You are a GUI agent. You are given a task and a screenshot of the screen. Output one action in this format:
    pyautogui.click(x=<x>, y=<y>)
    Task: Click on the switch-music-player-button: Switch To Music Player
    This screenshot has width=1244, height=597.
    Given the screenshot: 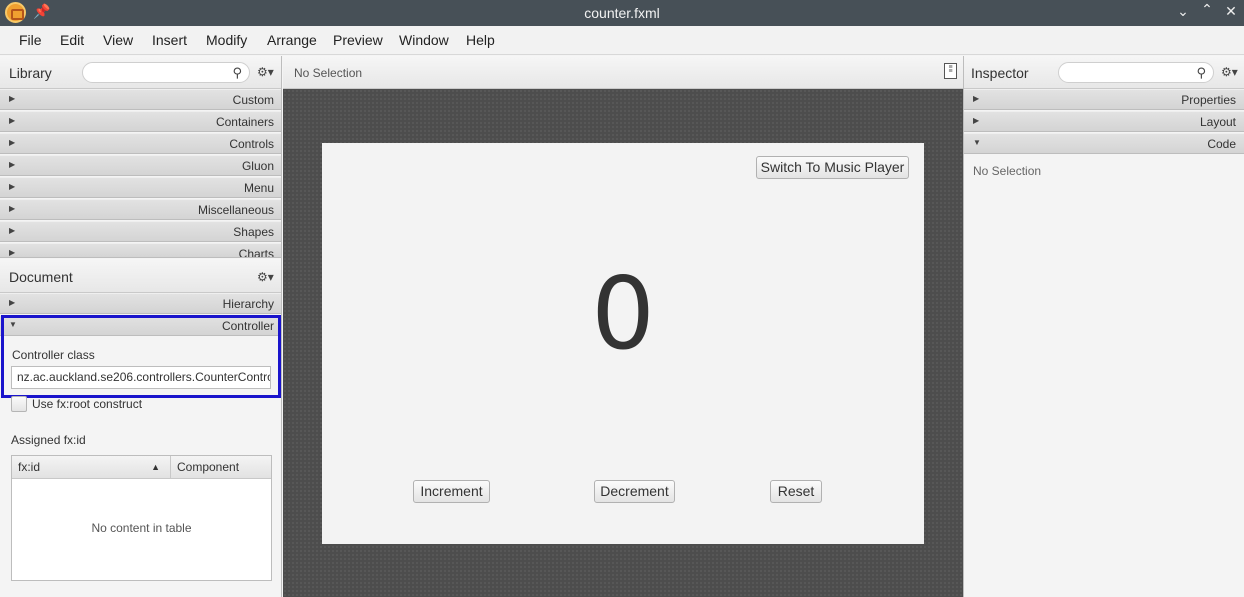 What is the action you would take?
    pyautogui.click(x=832, y=167)
    